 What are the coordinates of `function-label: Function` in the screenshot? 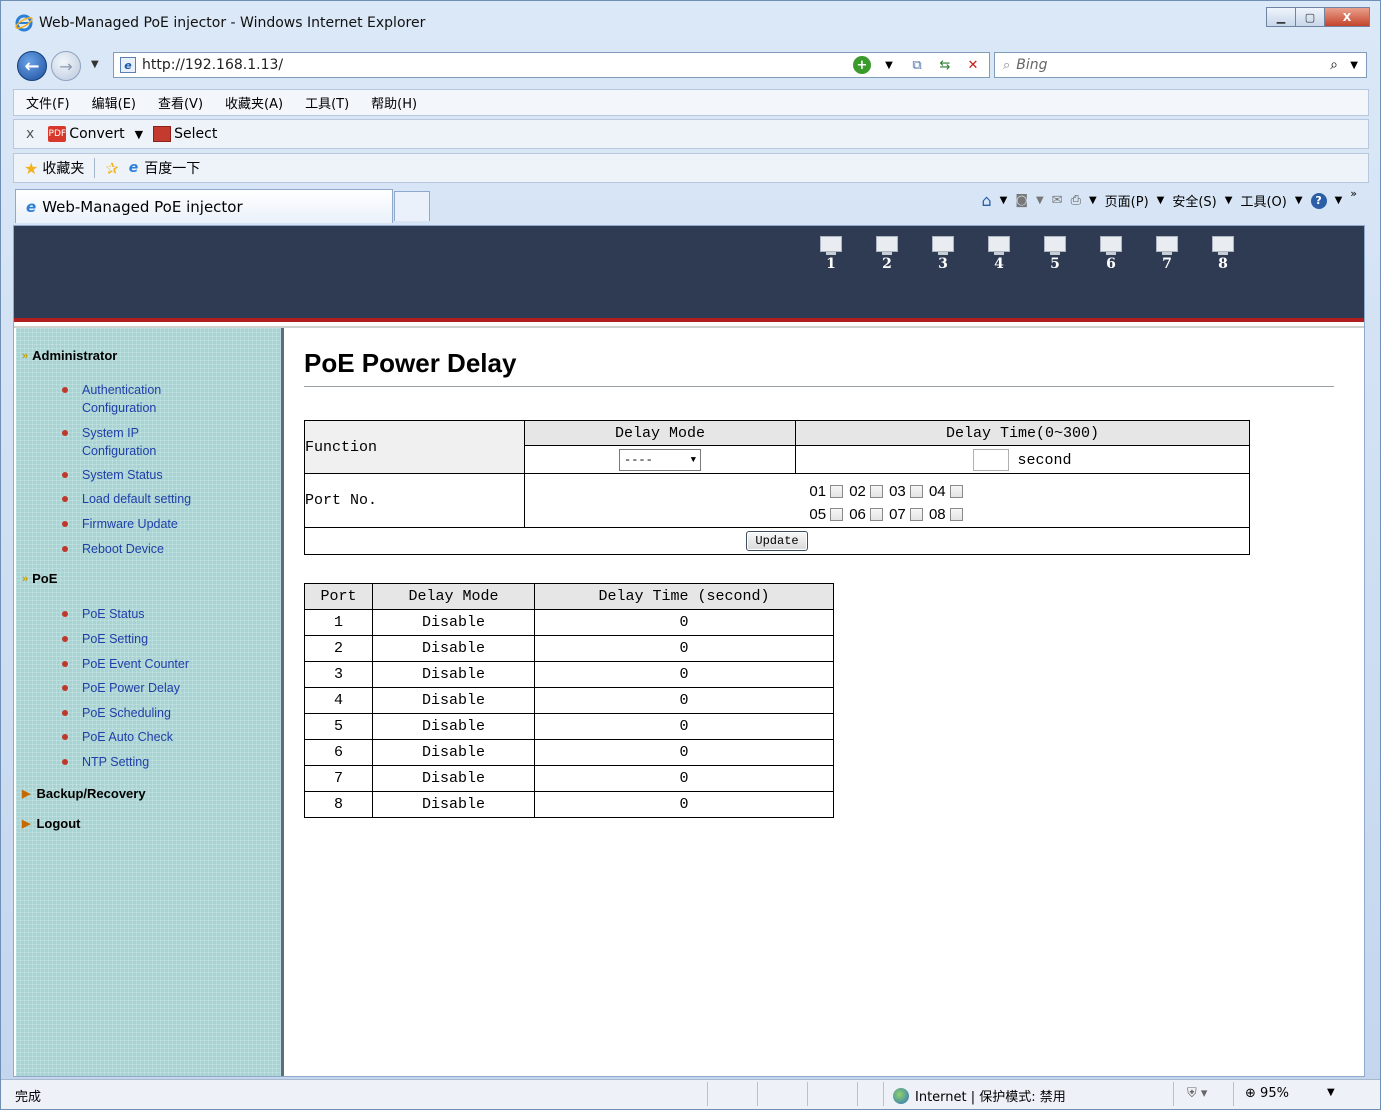 It's located at (414, 447).